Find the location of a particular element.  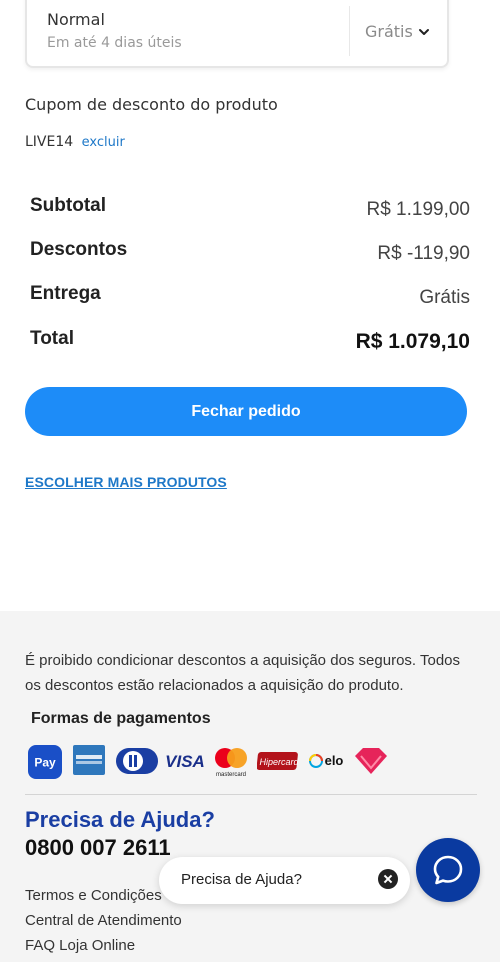

shipping-option-name: Normal is located at coordinates (76, 19).